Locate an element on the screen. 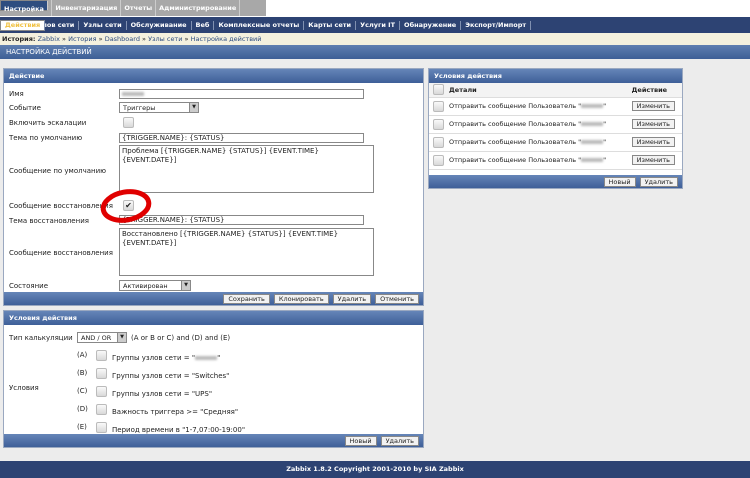 This screenshot has height=478, width=750. subnav-screens: Комплексные отчеты is located at coordinates (259, 25).